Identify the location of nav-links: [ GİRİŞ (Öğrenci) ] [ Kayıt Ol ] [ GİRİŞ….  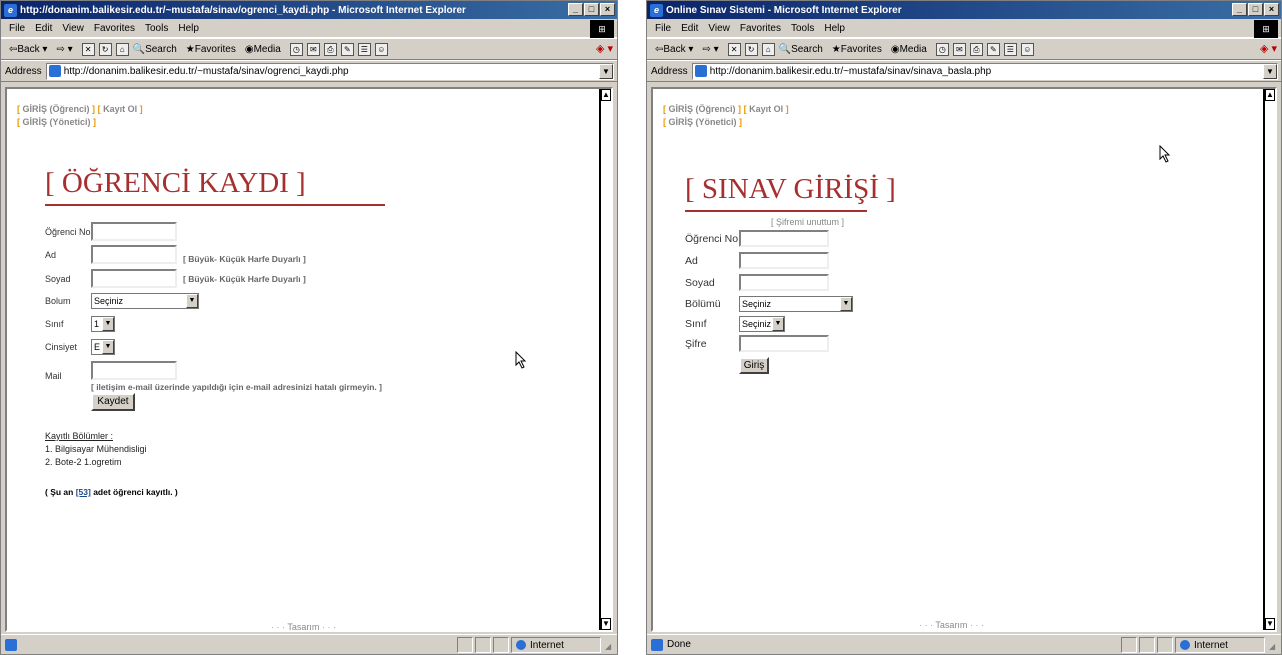
(726, 115).